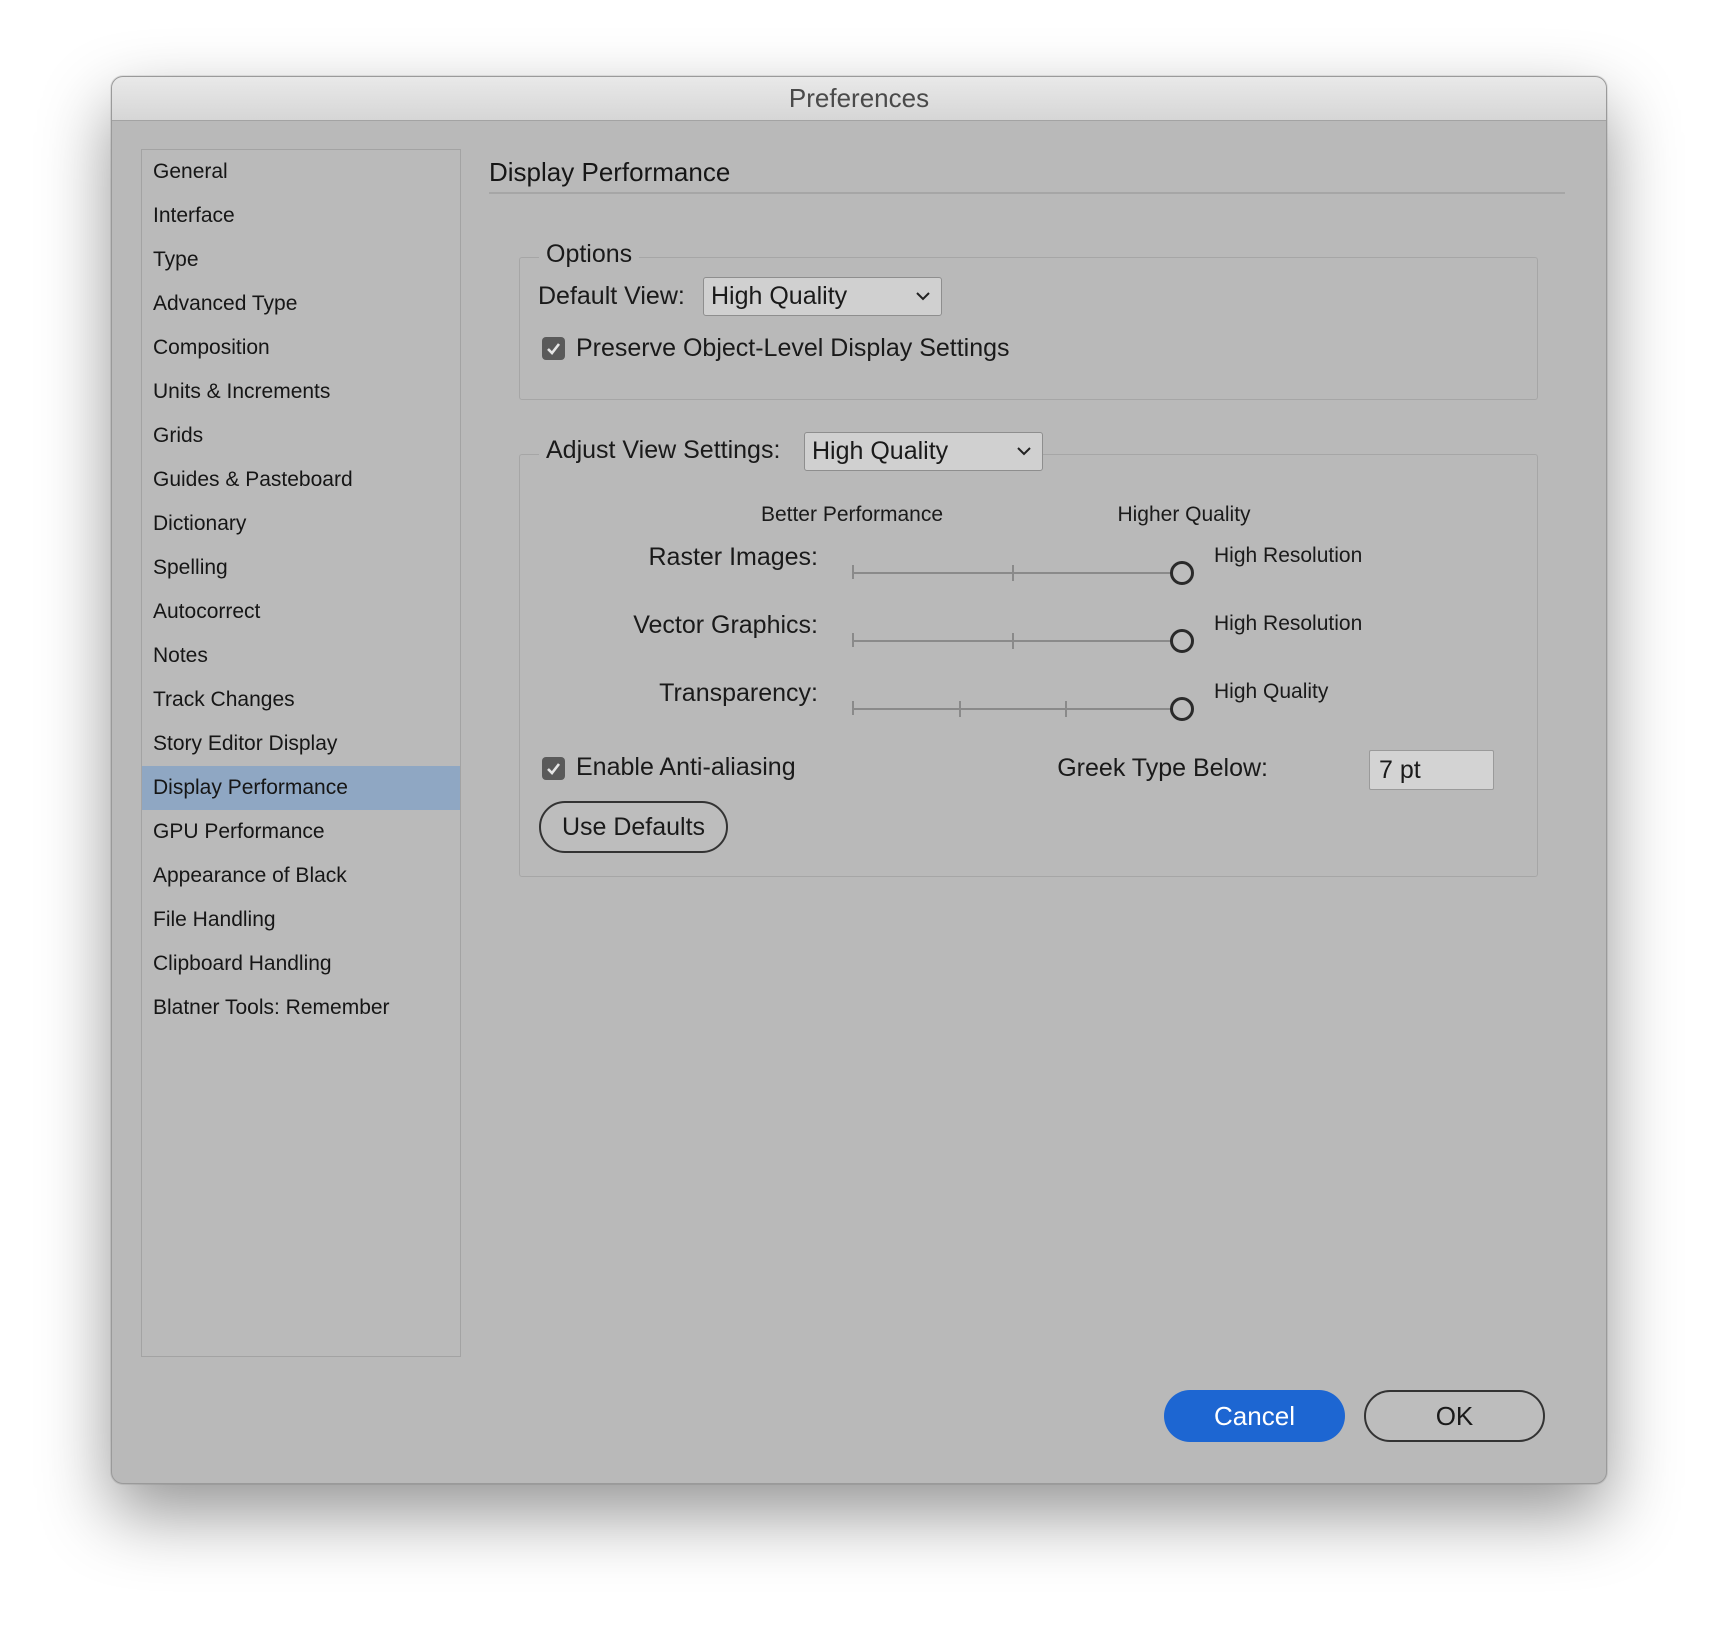 The image size is (1716, 1630). Describe the element at coordinates (301, 304) in the screenshot. I see `sidebar-item-advanced-type: Advanced Type` at that location.